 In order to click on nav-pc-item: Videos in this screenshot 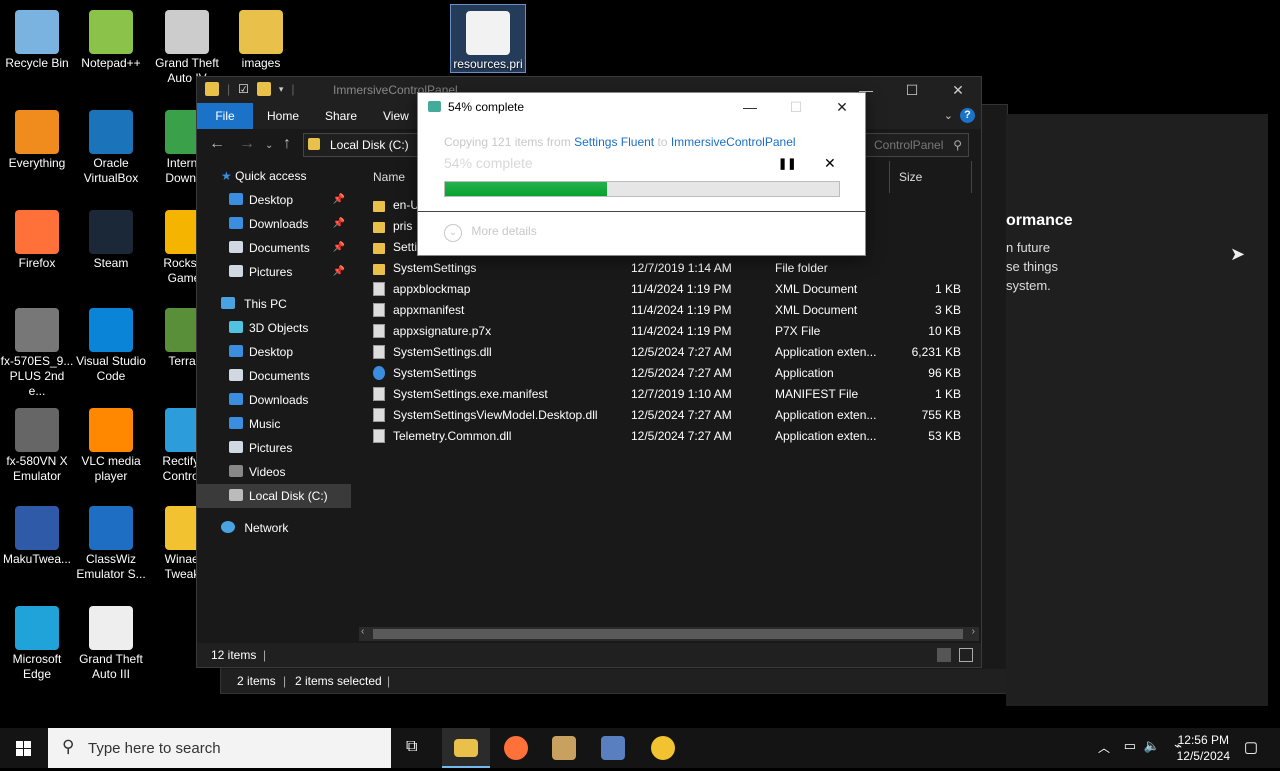, I will do `click(274, 472)`.